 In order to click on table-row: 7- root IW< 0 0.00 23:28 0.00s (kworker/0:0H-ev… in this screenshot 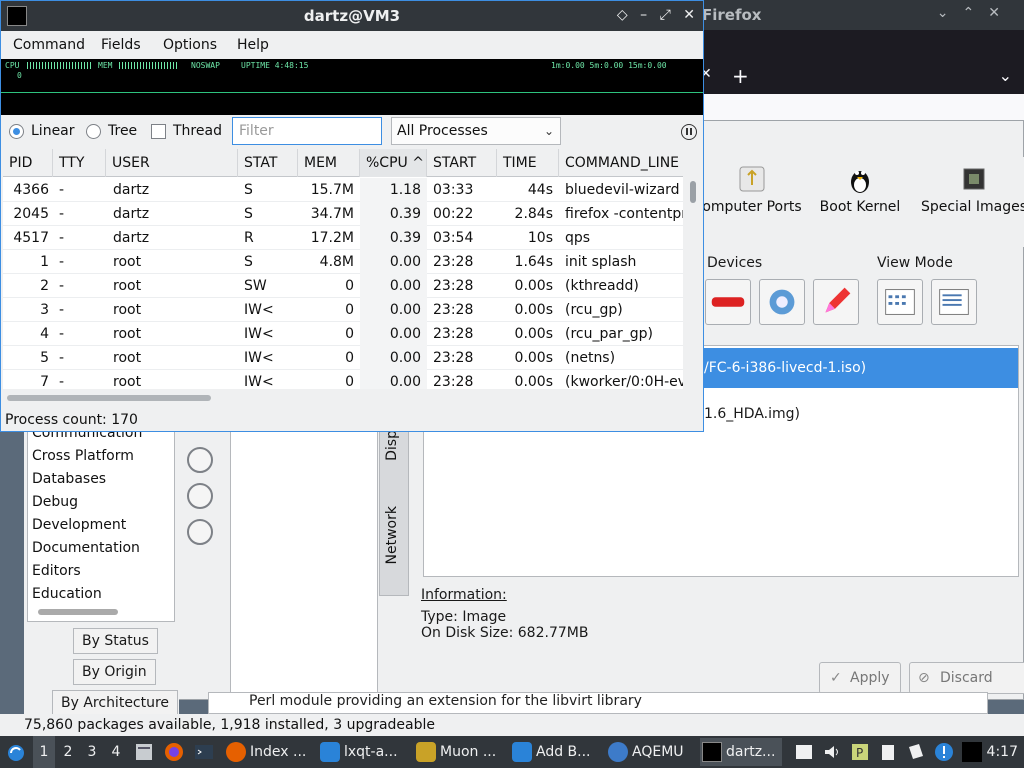, I will do `click(343, 379)`.